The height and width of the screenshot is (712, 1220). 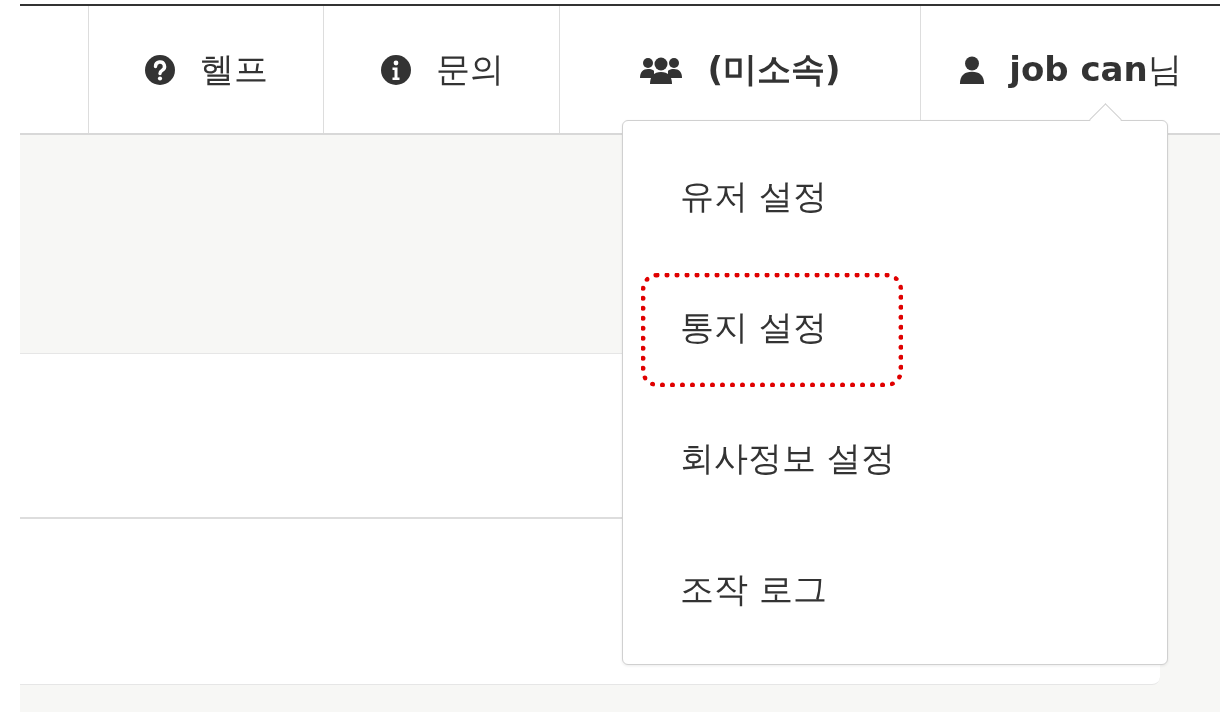 I want to click on help-icon, so click(x=160, y=69).